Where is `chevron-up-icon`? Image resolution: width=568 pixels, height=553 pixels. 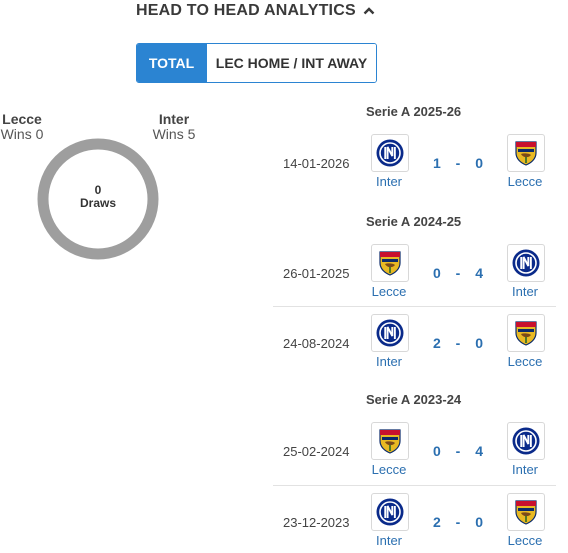 chevron-up-icon is located at coordinates (369, 11).